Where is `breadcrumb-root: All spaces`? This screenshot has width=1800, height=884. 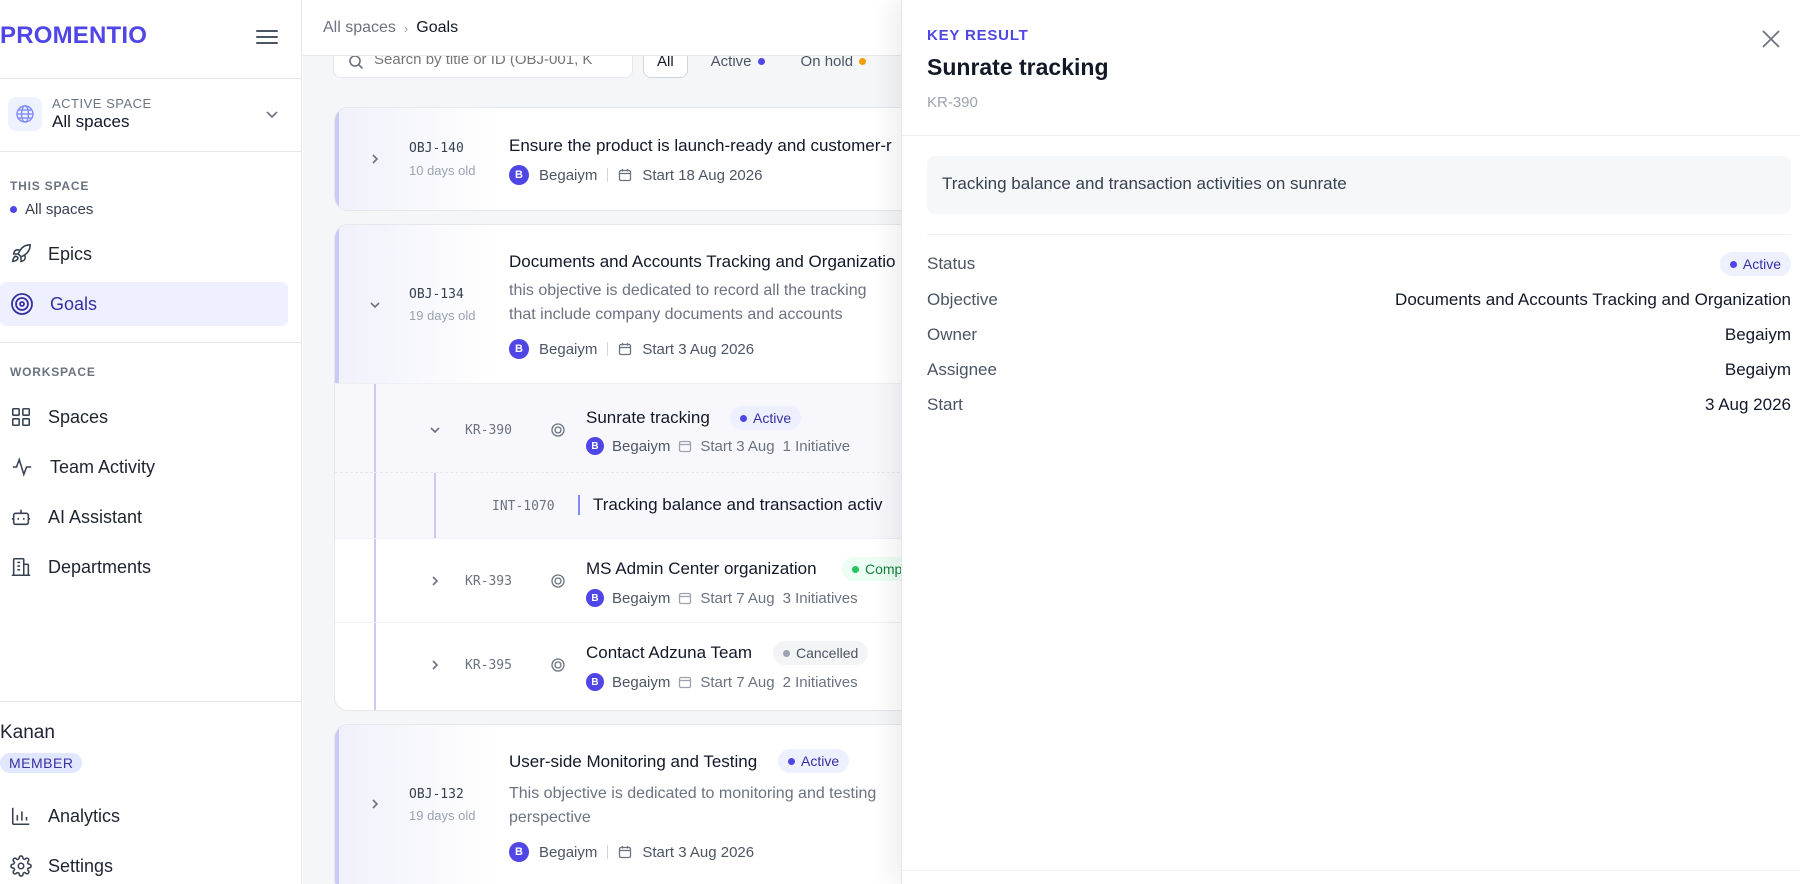 breadcrumb-root: All spaces is located at coordinates (359, 28).